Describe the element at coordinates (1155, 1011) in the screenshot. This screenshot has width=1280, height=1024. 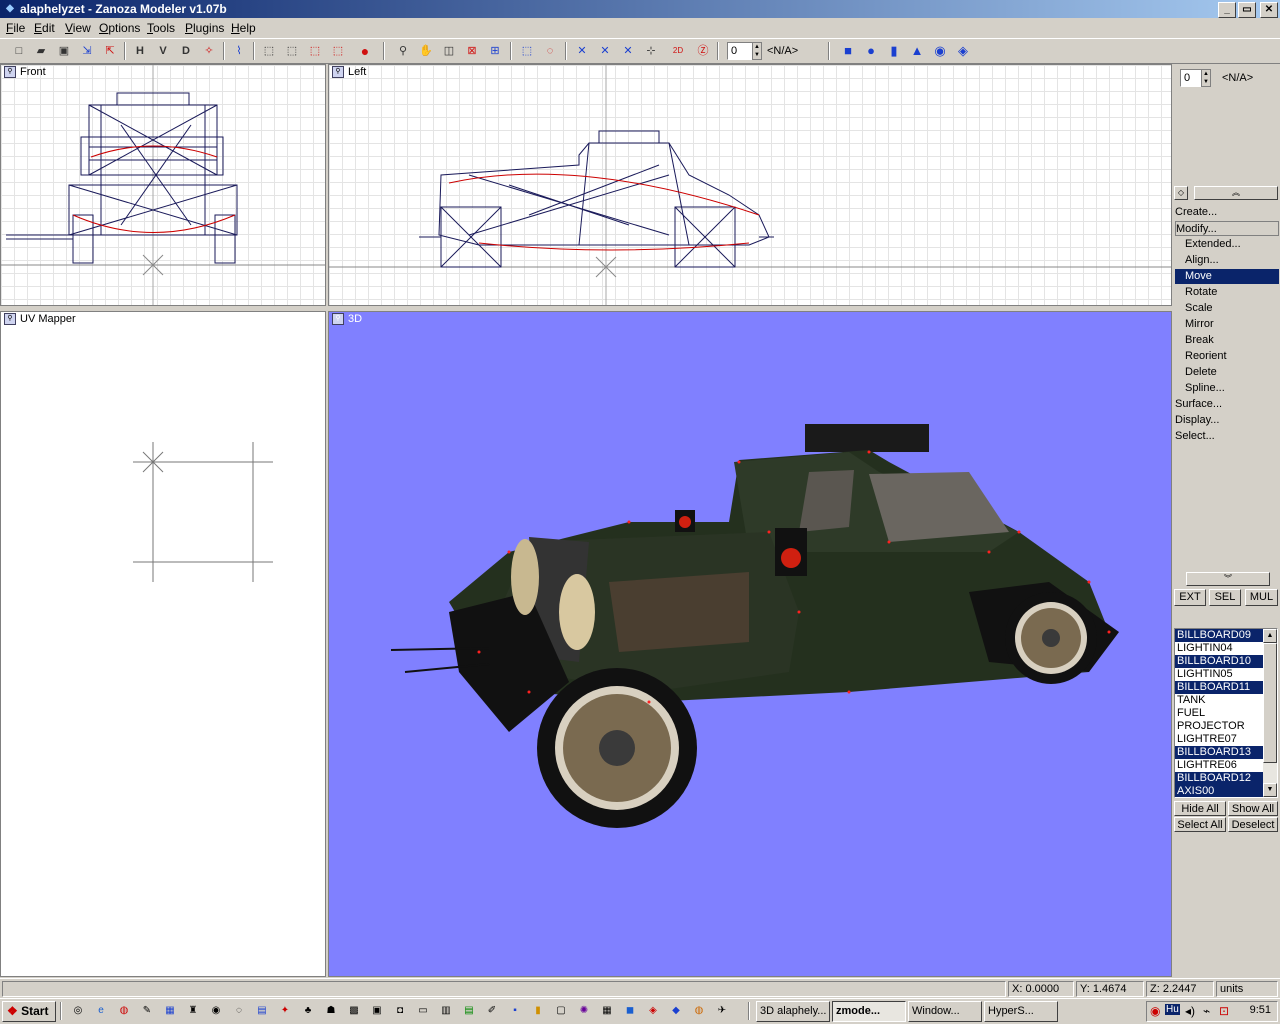
I see `tray-antivirus-icon: ◉` at that location.